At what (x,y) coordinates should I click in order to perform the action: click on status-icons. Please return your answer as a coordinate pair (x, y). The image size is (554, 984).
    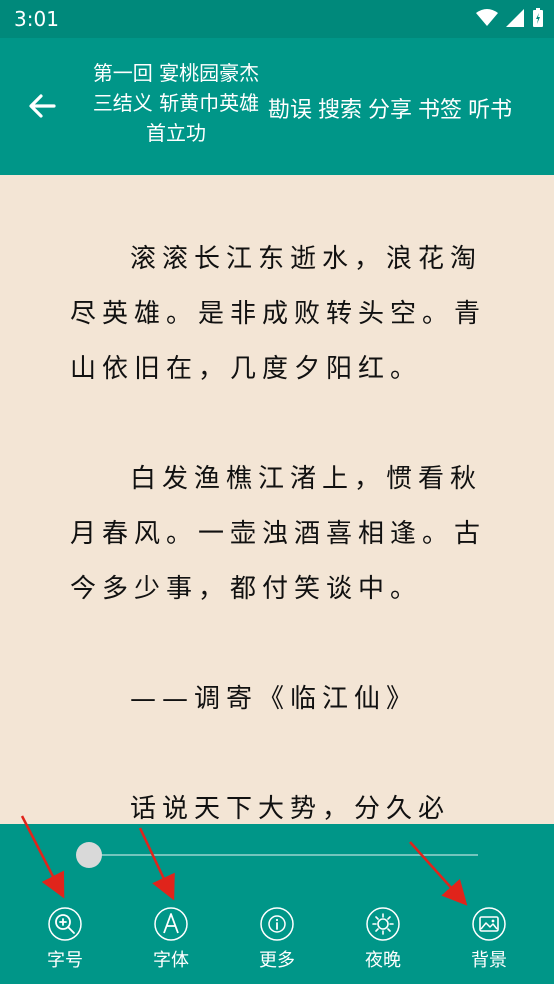
    Looking at the image, I should click on (510, 18).